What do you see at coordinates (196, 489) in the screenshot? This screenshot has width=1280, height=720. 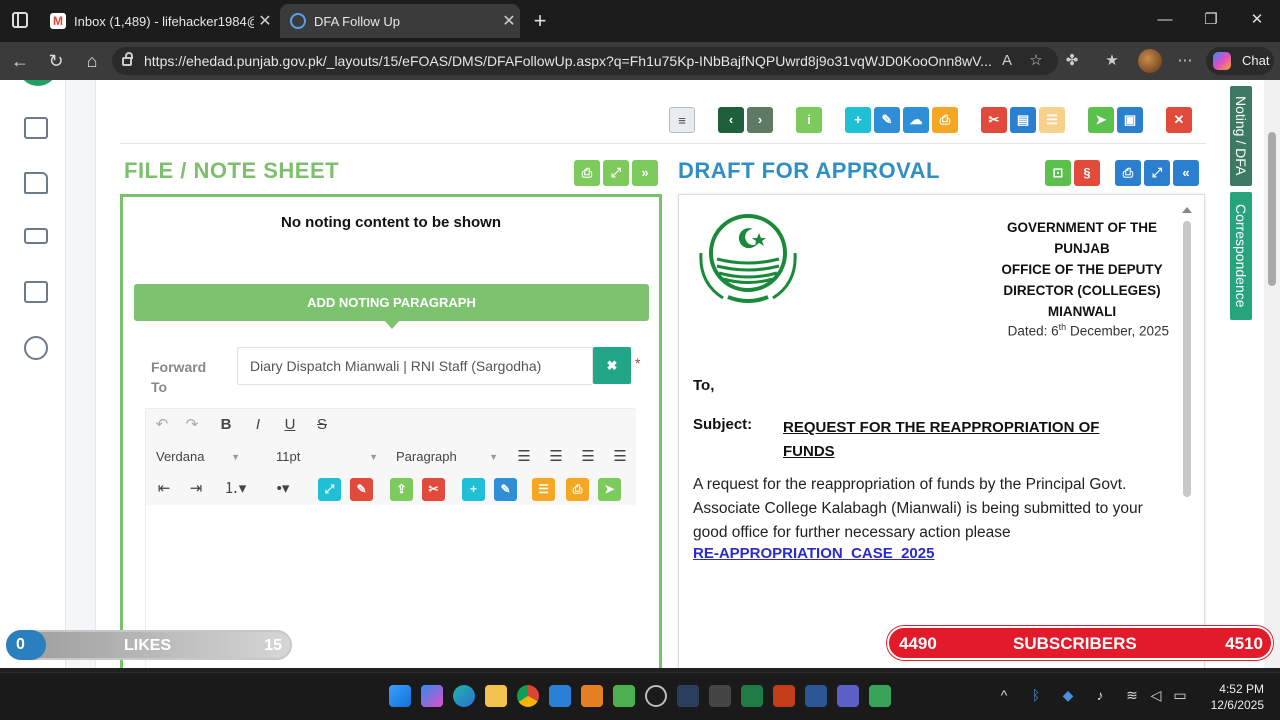 I see `indent-icon: ⇥` at bounding box center [196, 489].